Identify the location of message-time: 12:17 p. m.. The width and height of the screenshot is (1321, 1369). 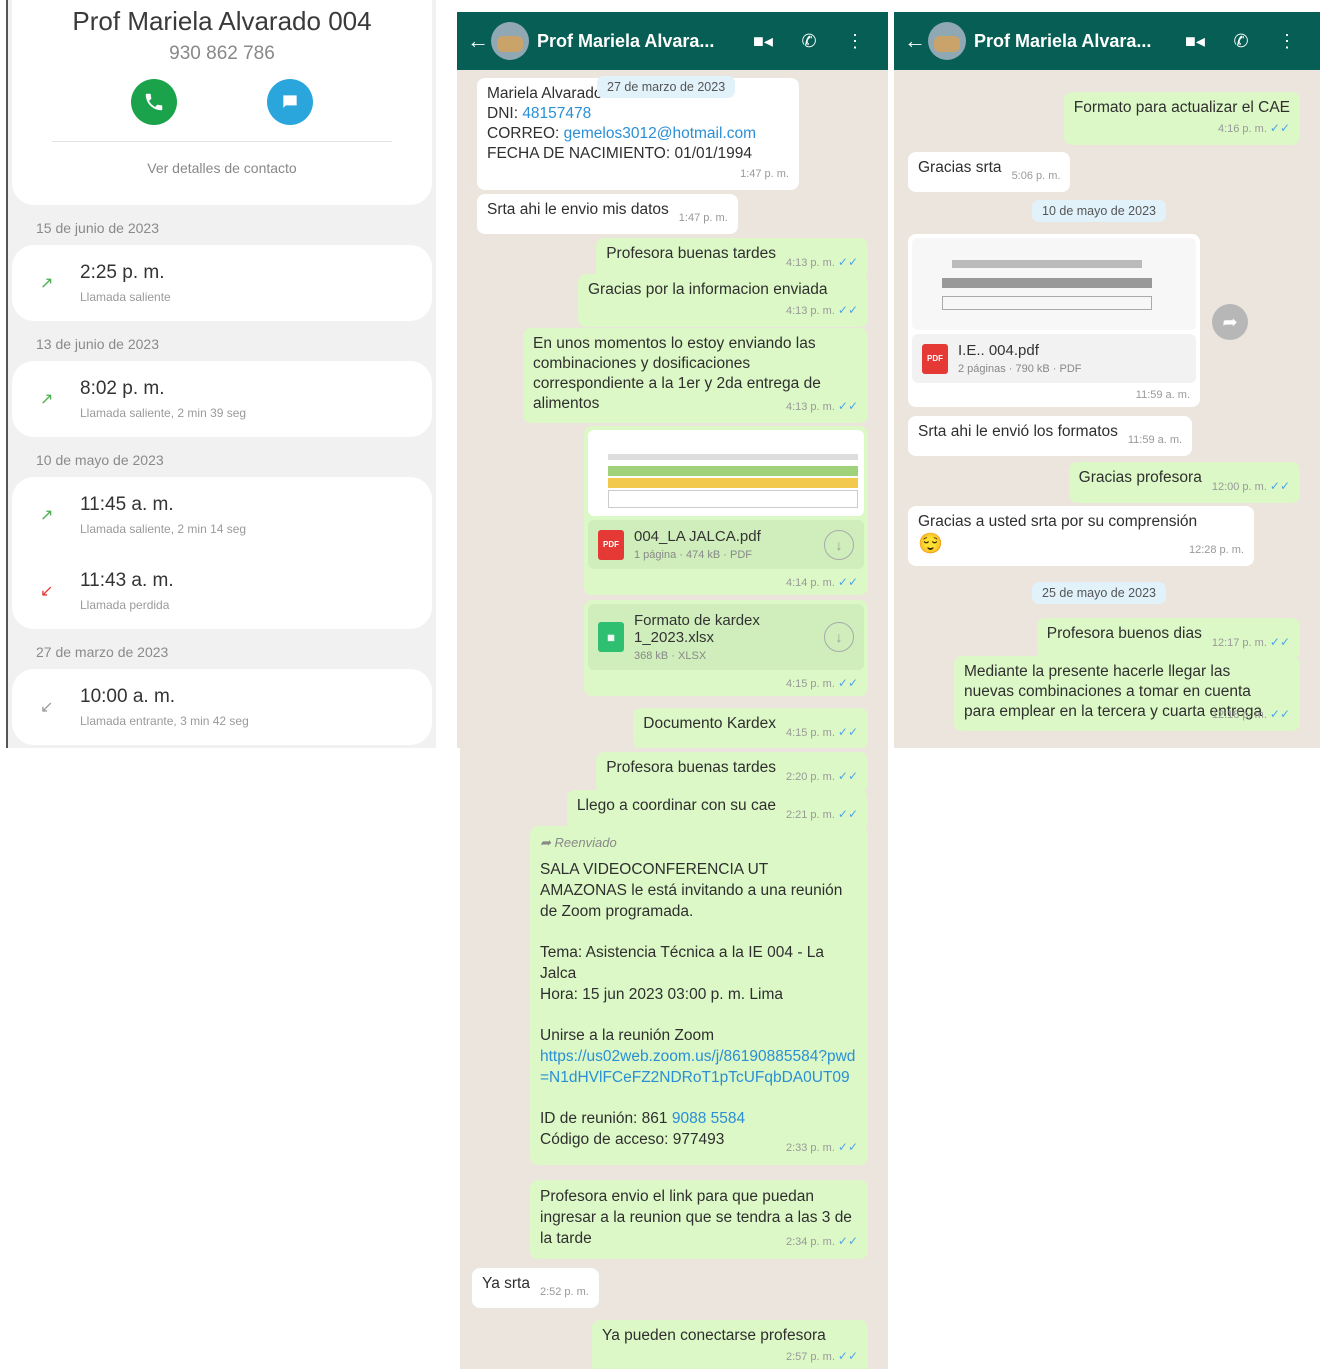
(1239, 643).